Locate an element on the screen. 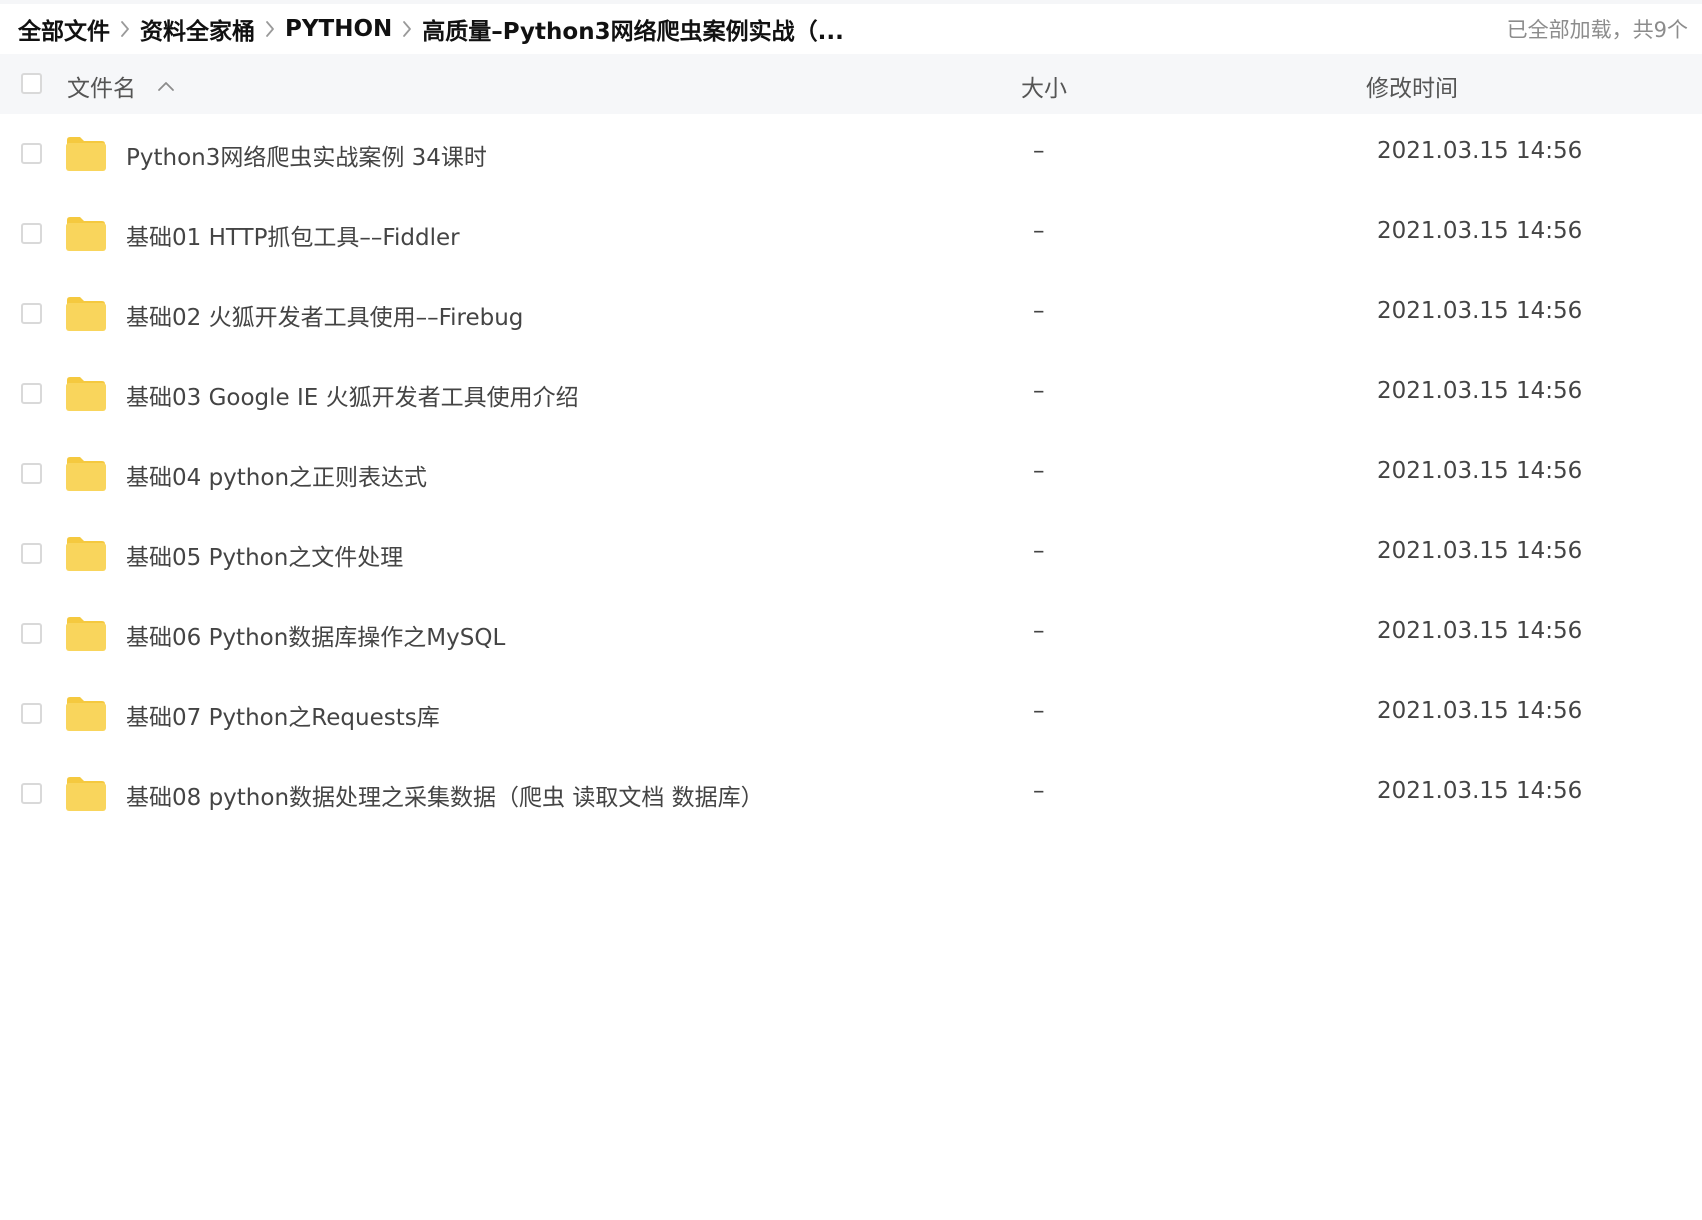 The image size is (1702, 1220). file-row: 基础05 Python之文件处理 – 2021.03.15 14:56 is located at coordinates (851, 554).